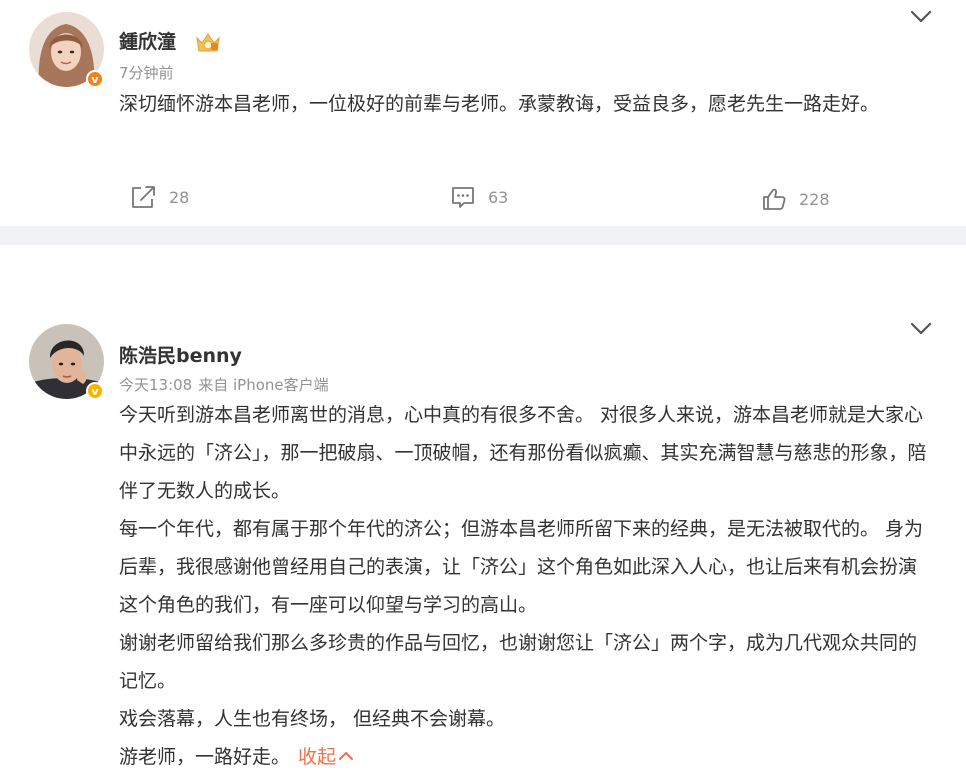 Image resolution: width=966 pixels, height=777 pixels. What do you see at coordinates (814, 199) in the screenshot?
I see `like-count: 228` at bounding box center [814, 199].